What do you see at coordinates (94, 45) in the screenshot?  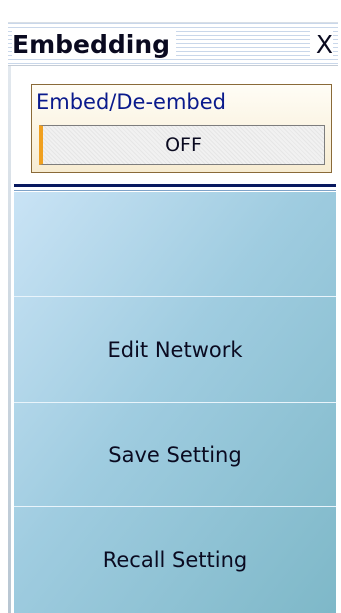 I see `panel-title: Embedding` at bounding box center [94, 45].